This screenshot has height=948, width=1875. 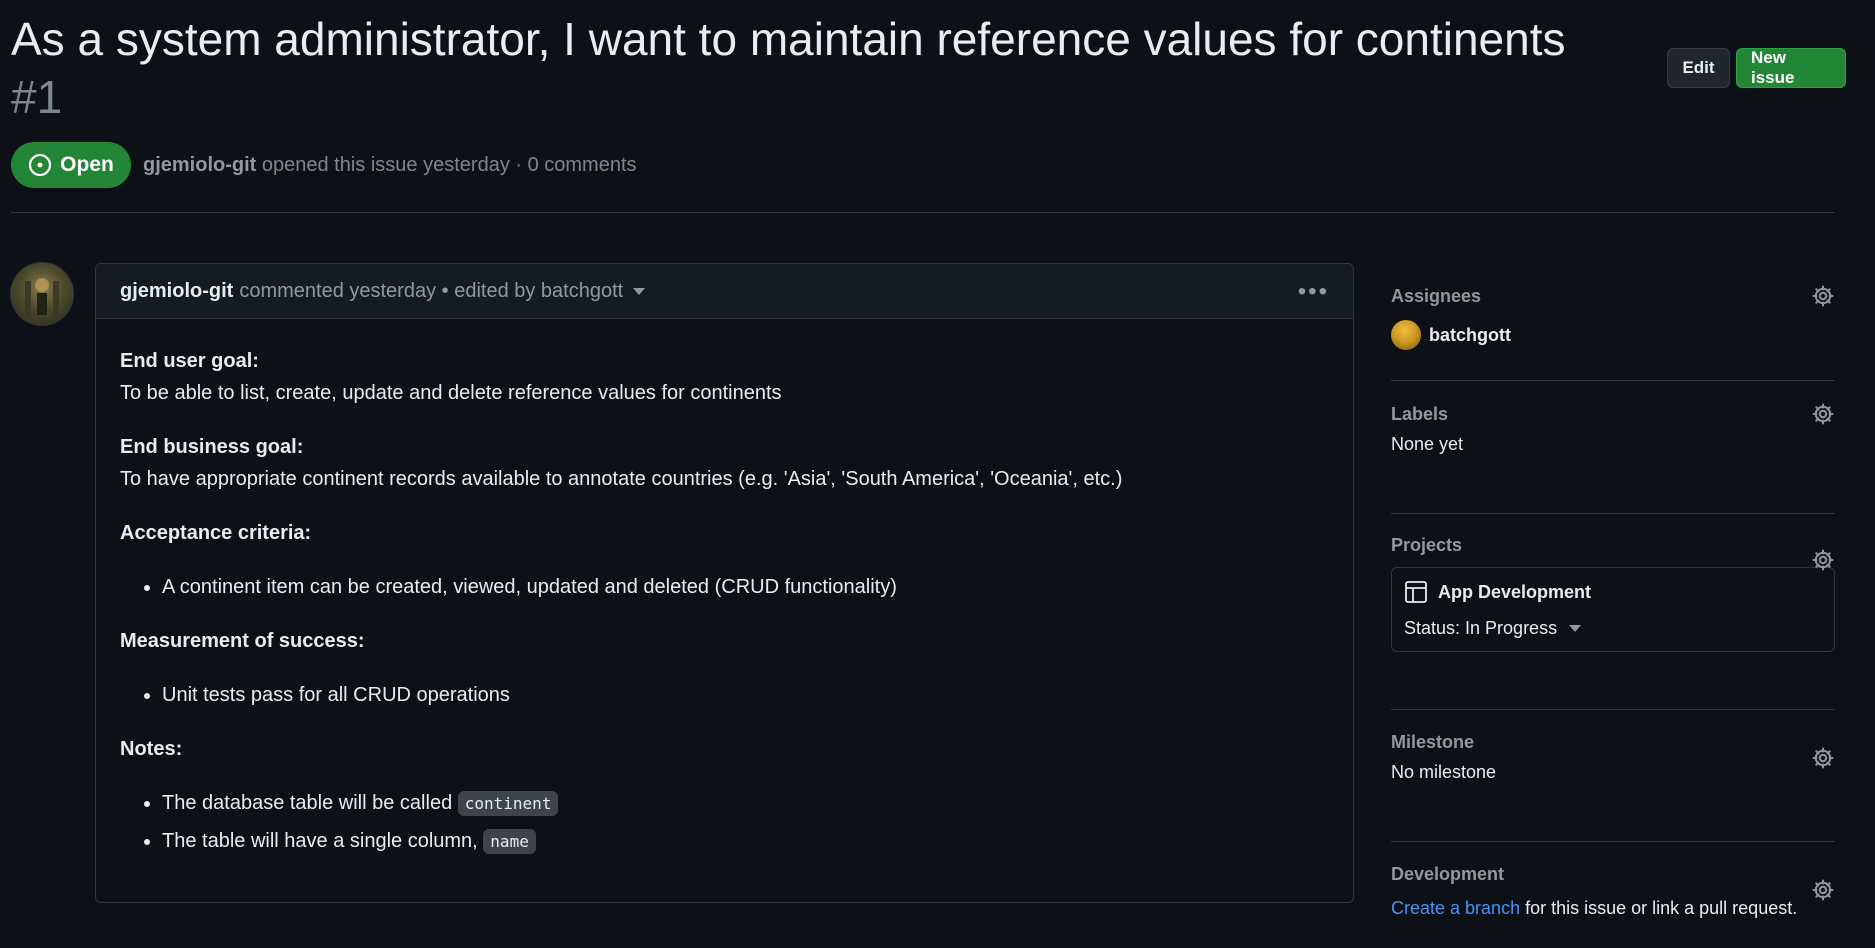 I want to click on assignee-name: batchgott, so click(x=1470, y=334).